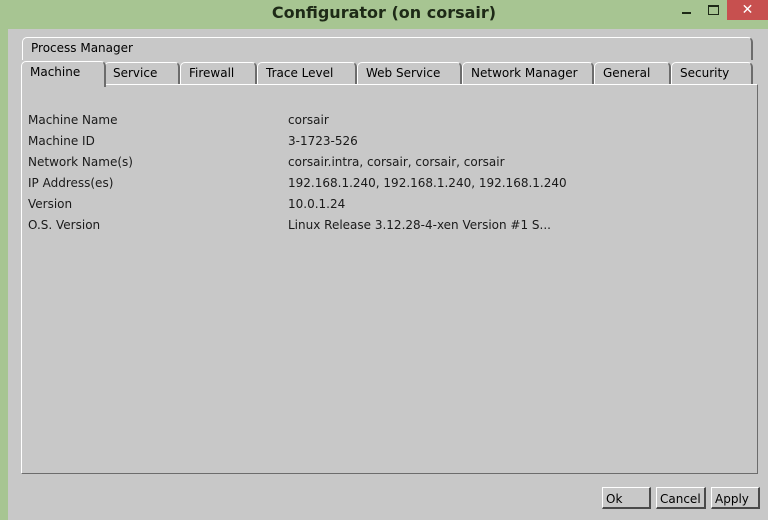 This screenshot has height=520, width=768. What do you see at coordinates (735, 498) in the screenshot?
I see `apply-button: Apply` at bounding box center [735, 498].